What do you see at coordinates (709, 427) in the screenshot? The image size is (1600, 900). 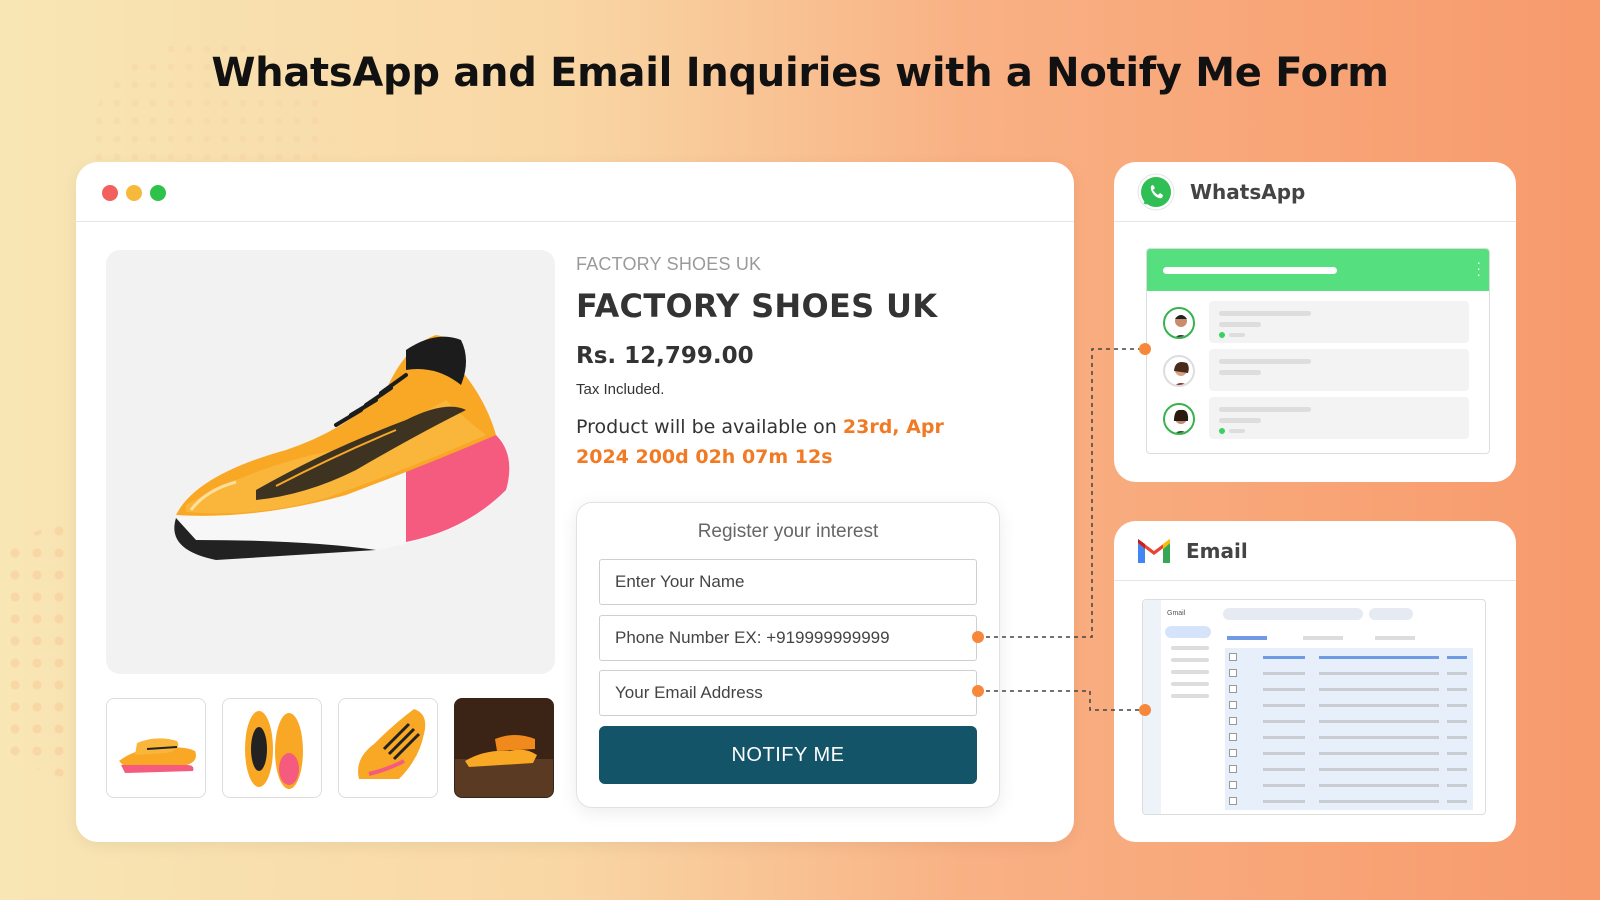 I see `availability-prefix: Product will be available on` at bounding box center [709, 427].